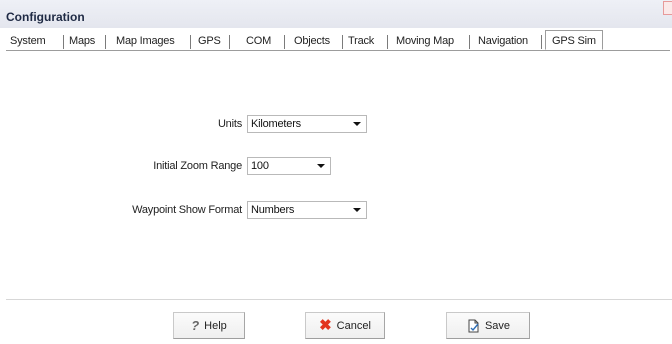 The width and height of the screenshot is (672, 344). I want to click on close-button-edge, so click(667, 8).